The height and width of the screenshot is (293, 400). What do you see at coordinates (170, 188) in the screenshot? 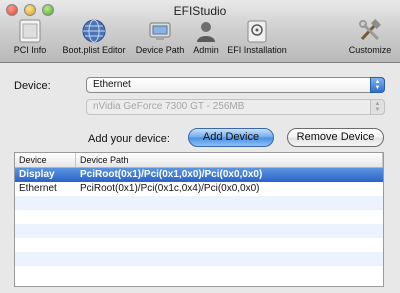
I see `cell-device-path: PciRoot(0x1)/Pci(0x1c,0x4)/Pci(0x0,0x0)` at bounding box center [170, 188].